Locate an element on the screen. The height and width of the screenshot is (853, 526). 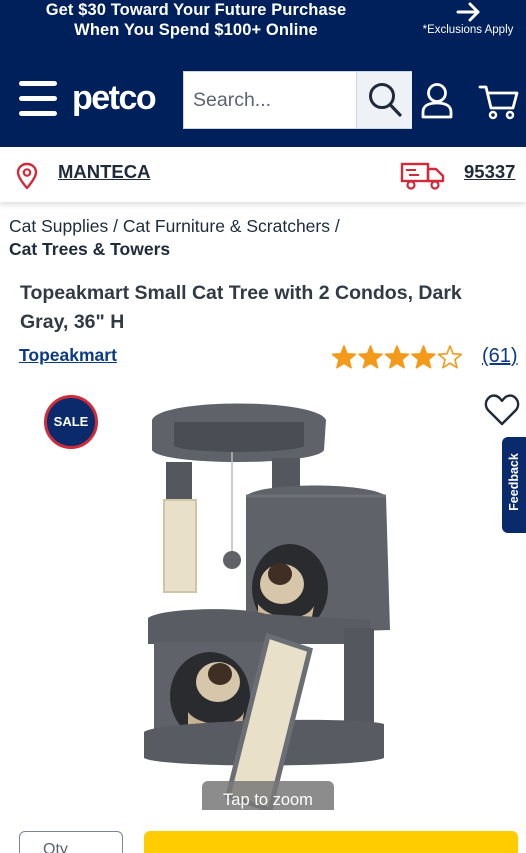
review-count-link: (61) is located at coordinates (500, 356).